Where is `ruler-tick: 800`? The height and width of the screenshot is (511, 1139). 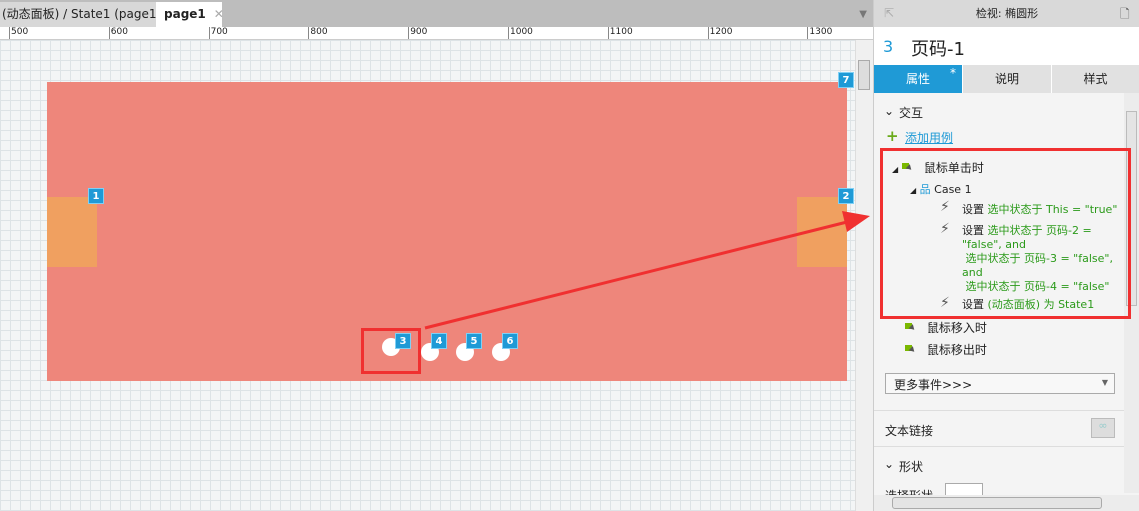 ruler-tick: 800 is located at coordinates (318, 33).